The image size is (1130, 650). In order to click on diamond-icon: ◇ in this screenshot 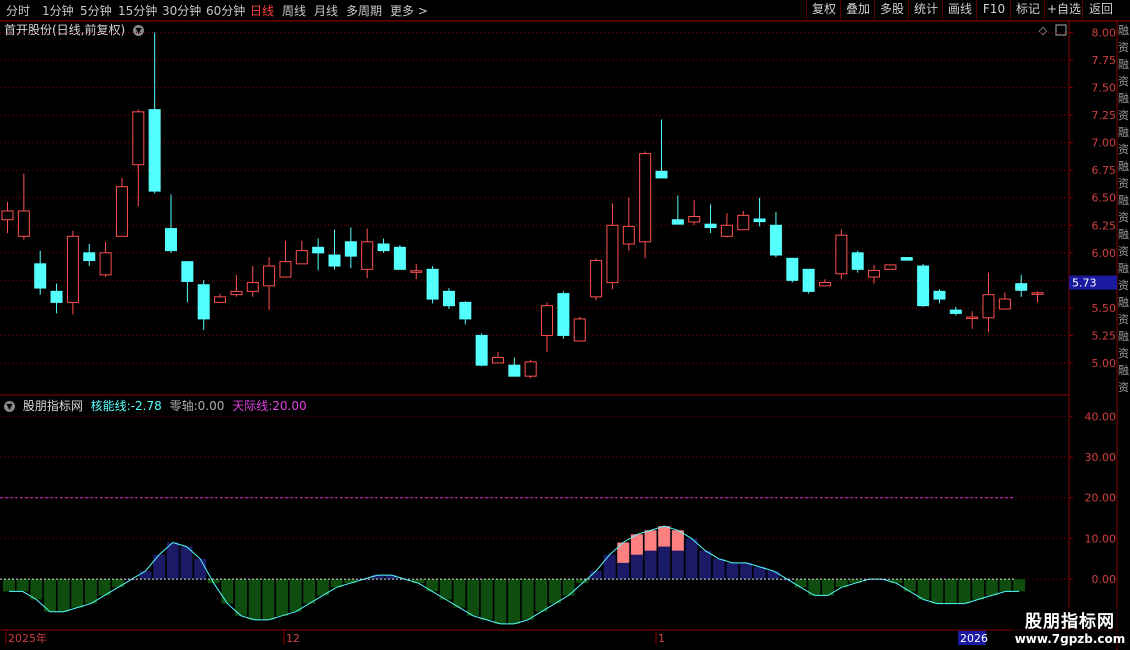, I will do `click(1043, 30)`.